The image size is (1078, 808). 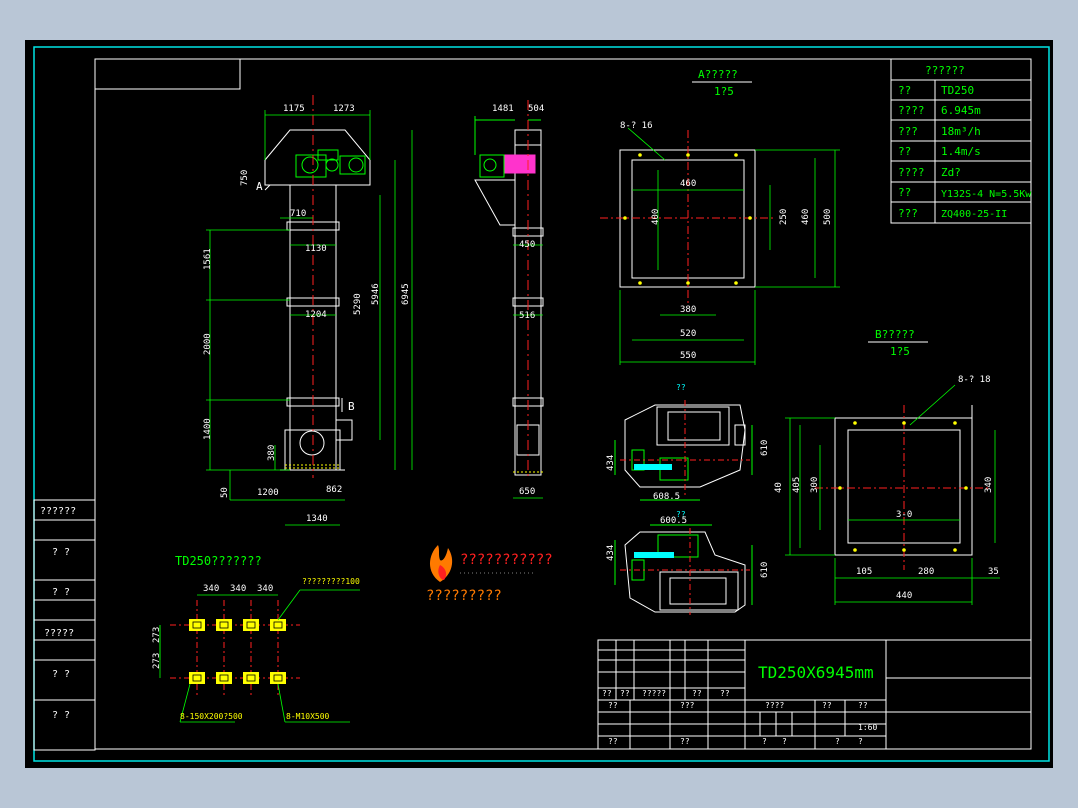 What do you see at coordinates (656, 217) in the screenshot?
I see `view-a-dim-400: 400` at bounding box center [656, 217].